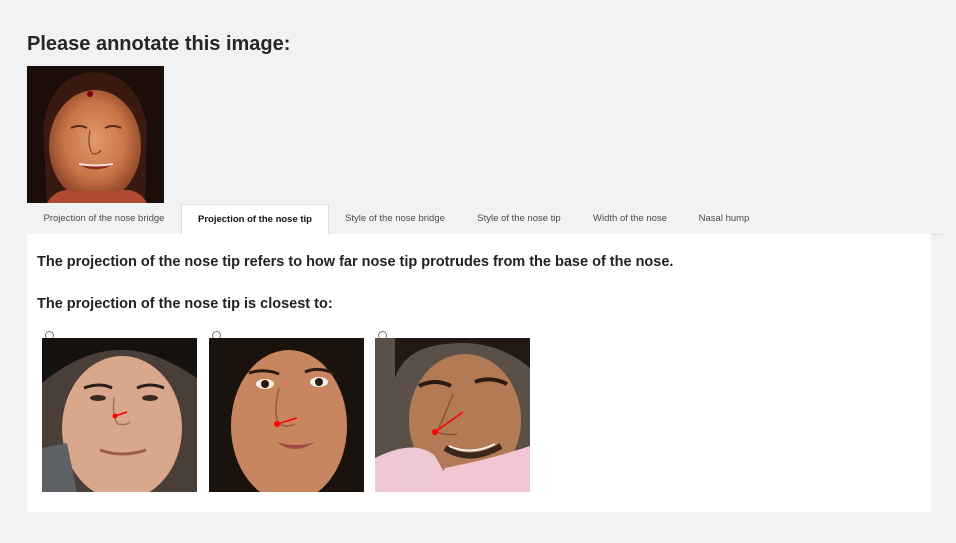  What do you see at coordinates (395, 218) in the screenshot?
I see `tab-style-of-the-nose-bridge: Style of the nose bridge` at bounding box center [395, 218].